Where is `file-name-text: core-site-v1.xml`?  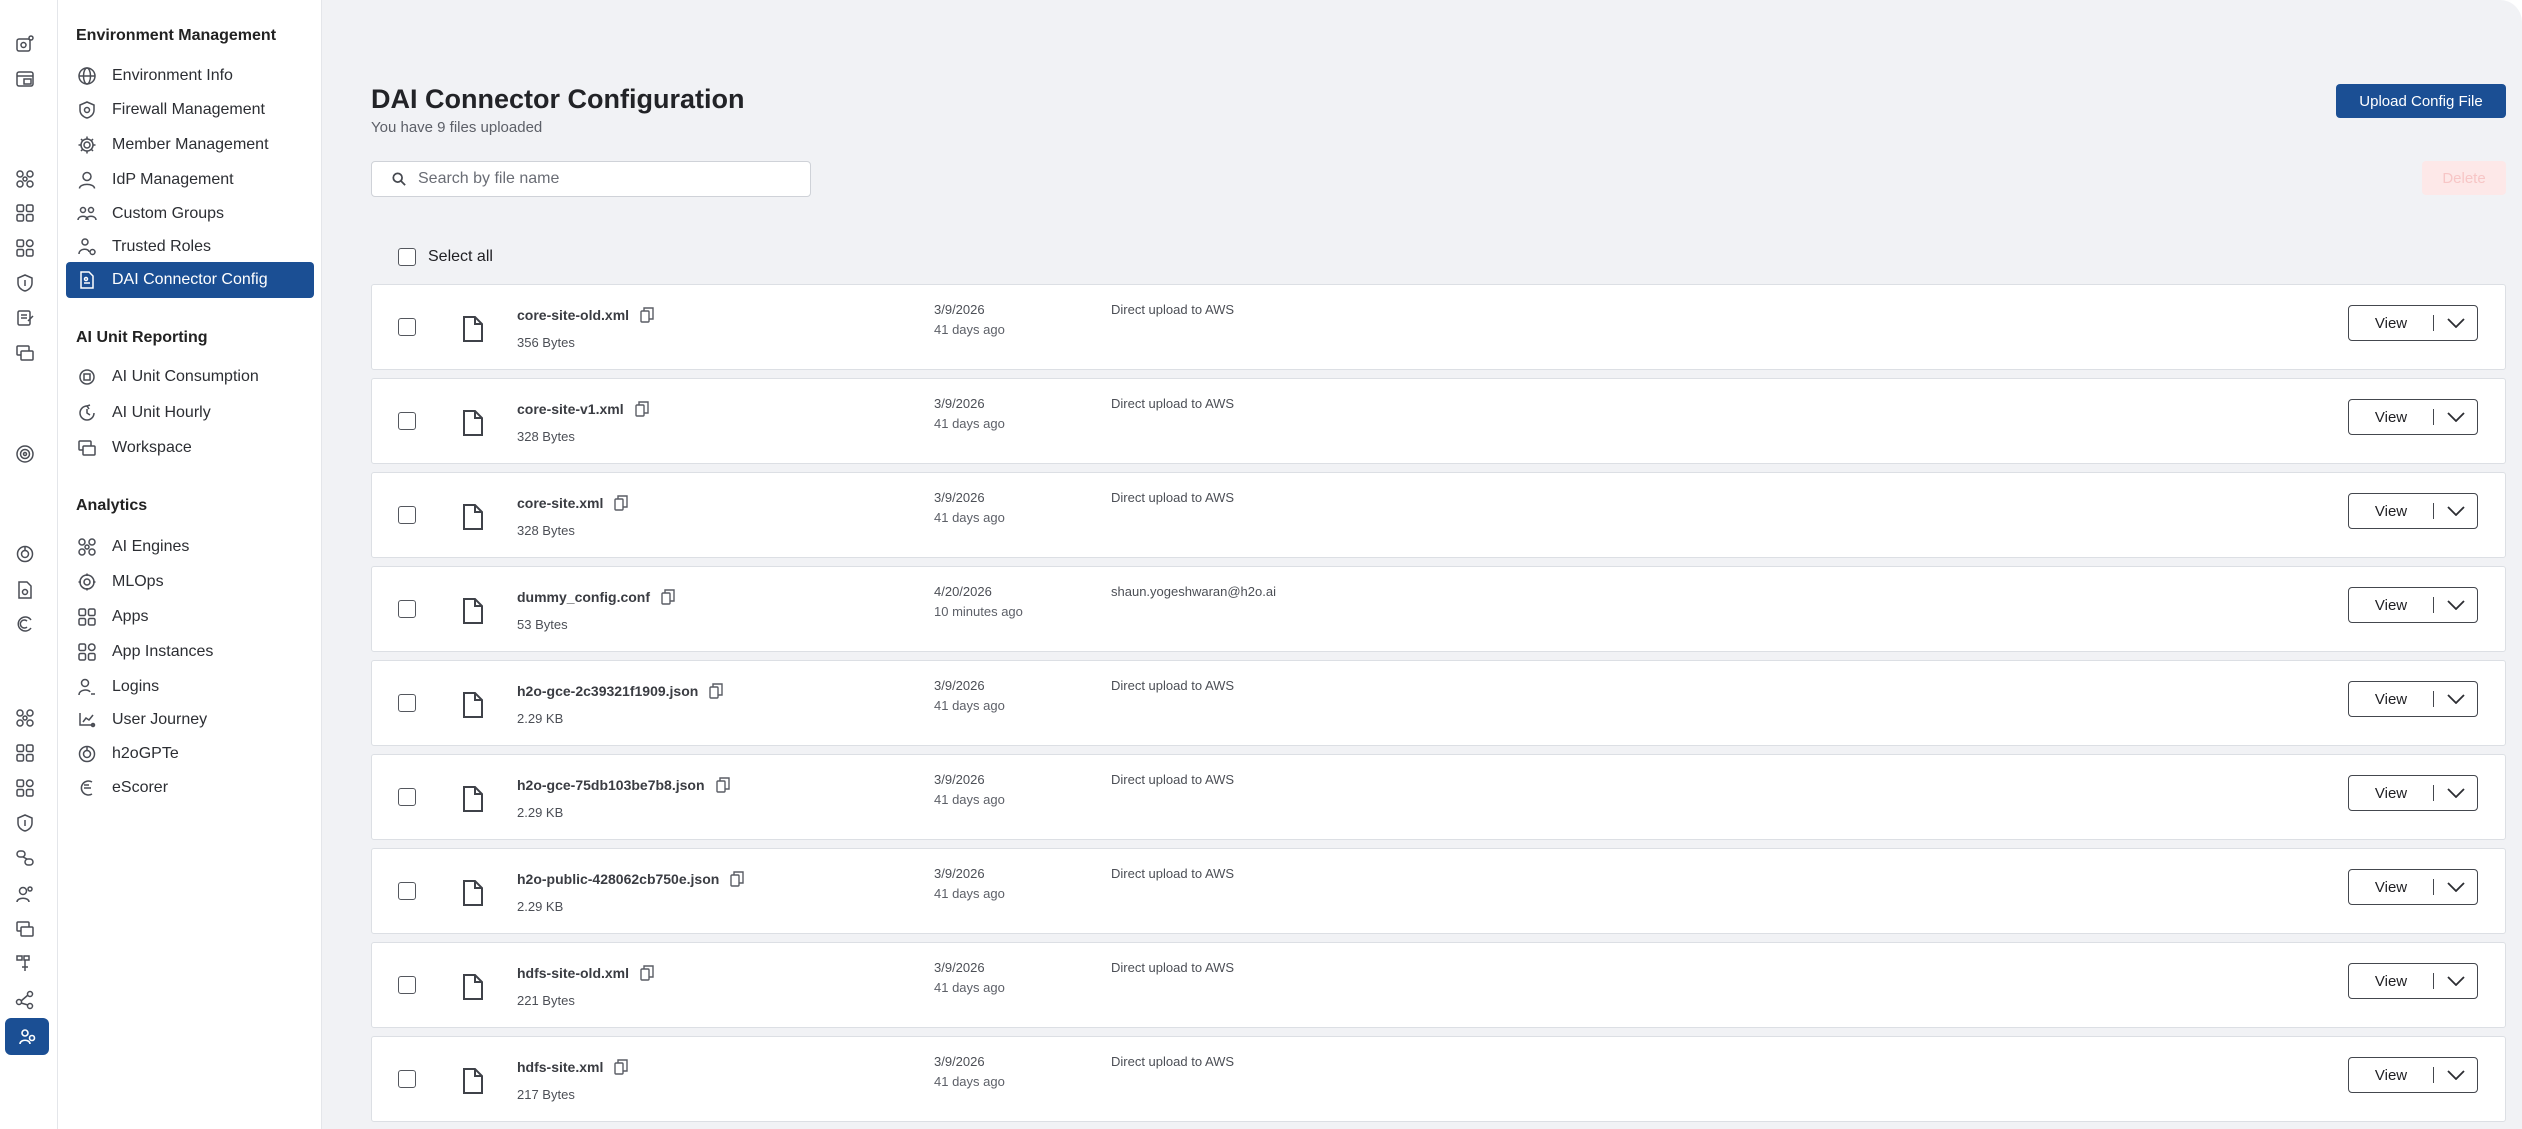
file-name-text: core-site-v1.xml is located at coordinates (570, 409).